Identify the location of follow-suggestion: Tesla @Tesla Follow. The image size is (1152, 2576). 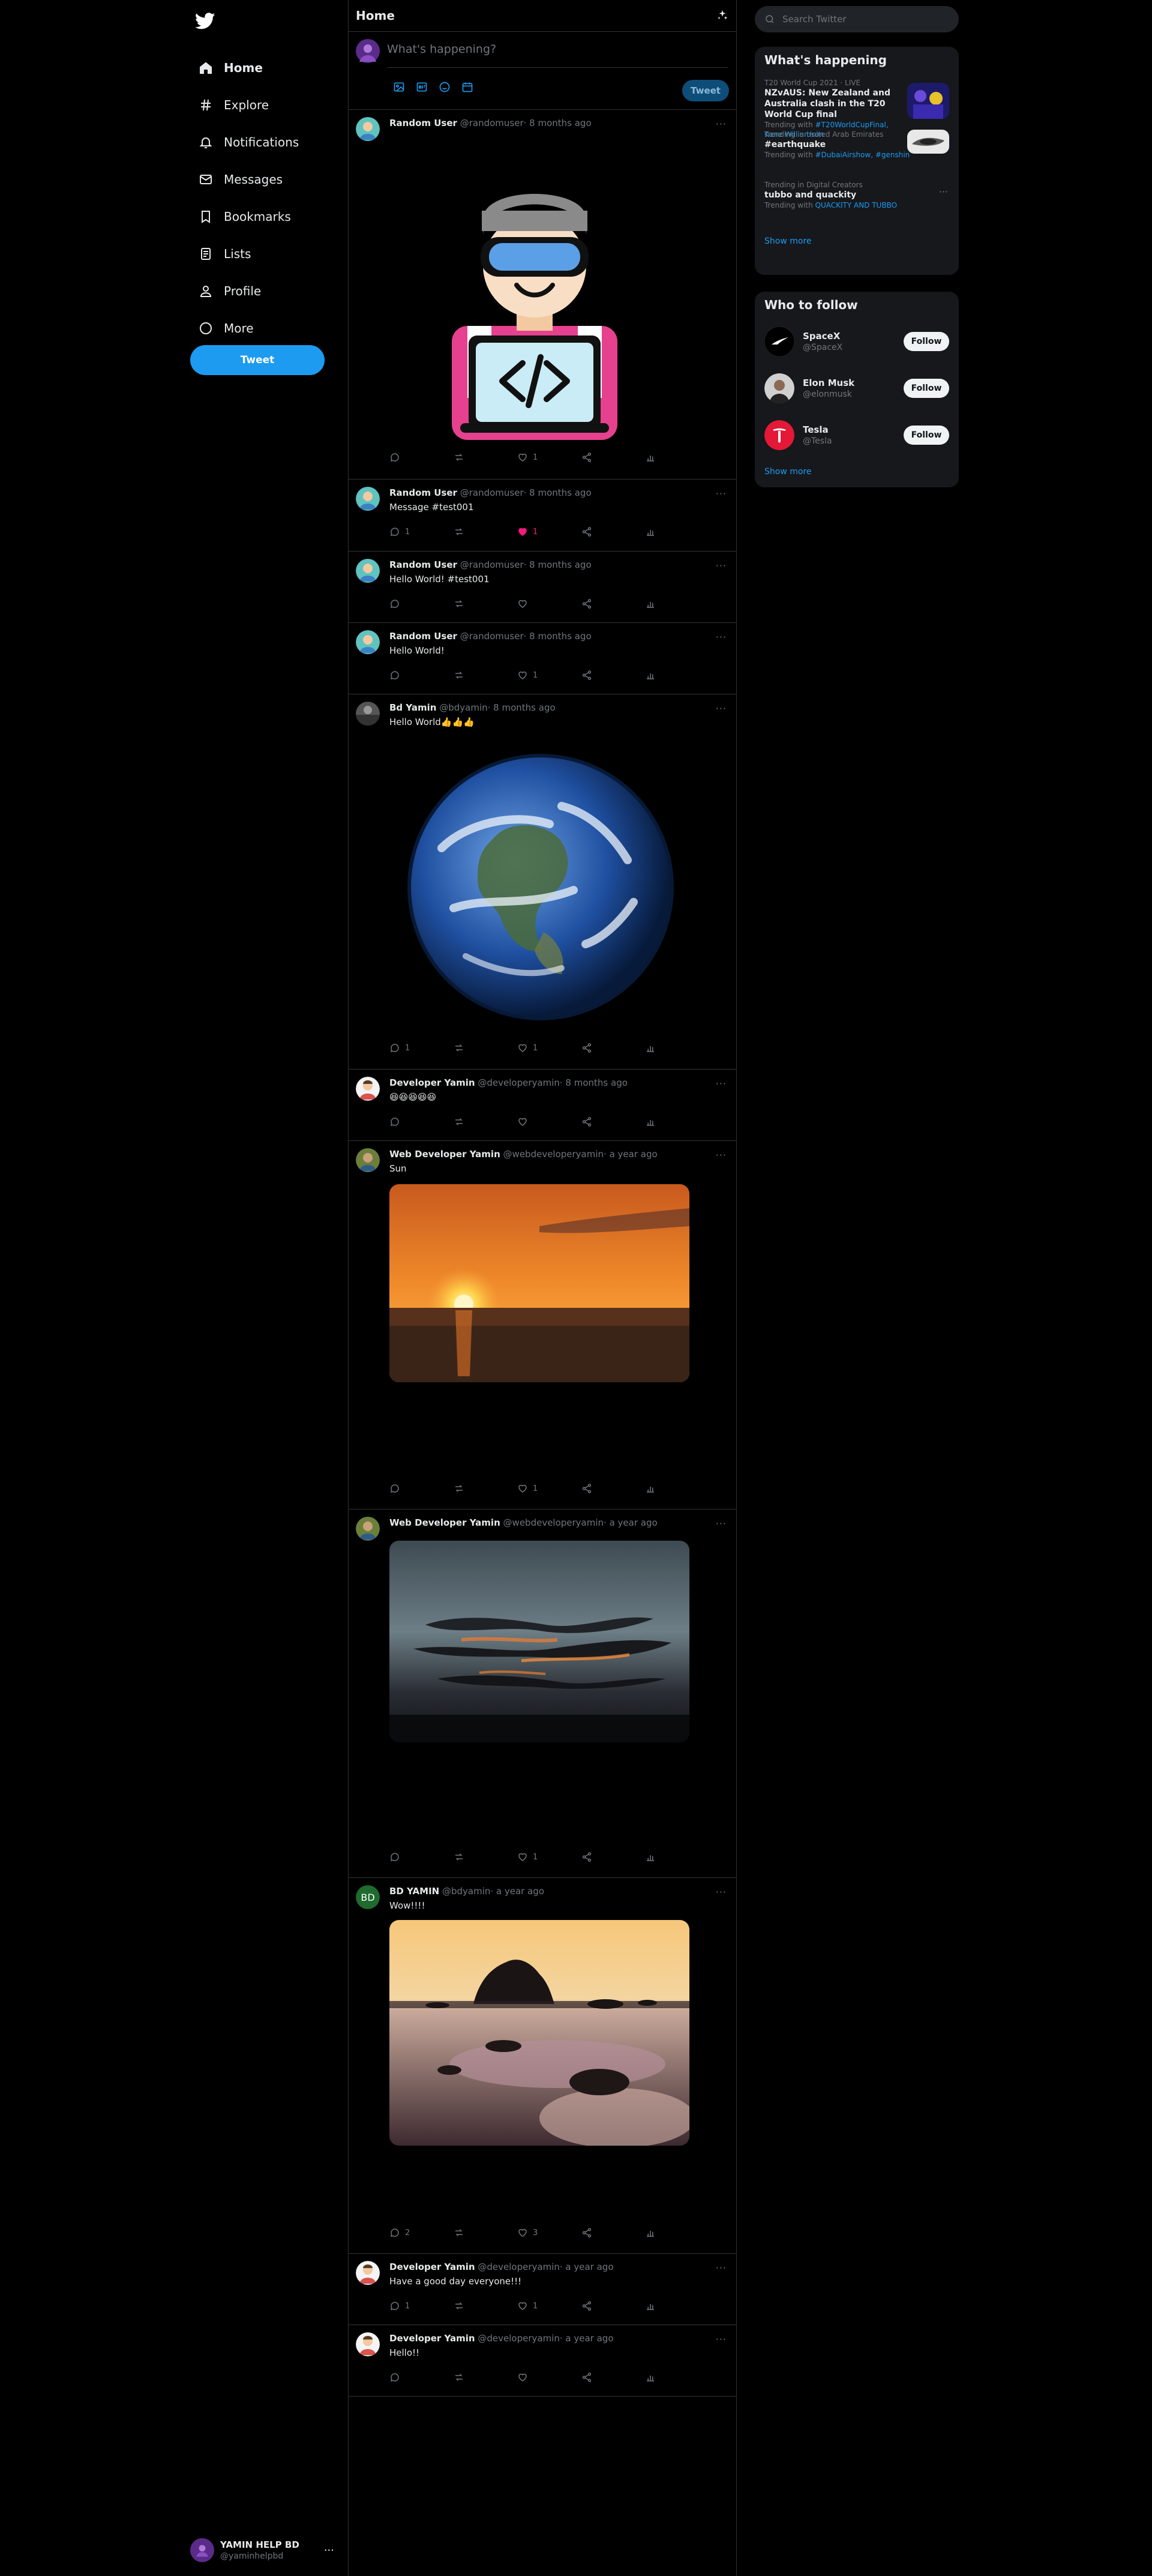
(857, 436).